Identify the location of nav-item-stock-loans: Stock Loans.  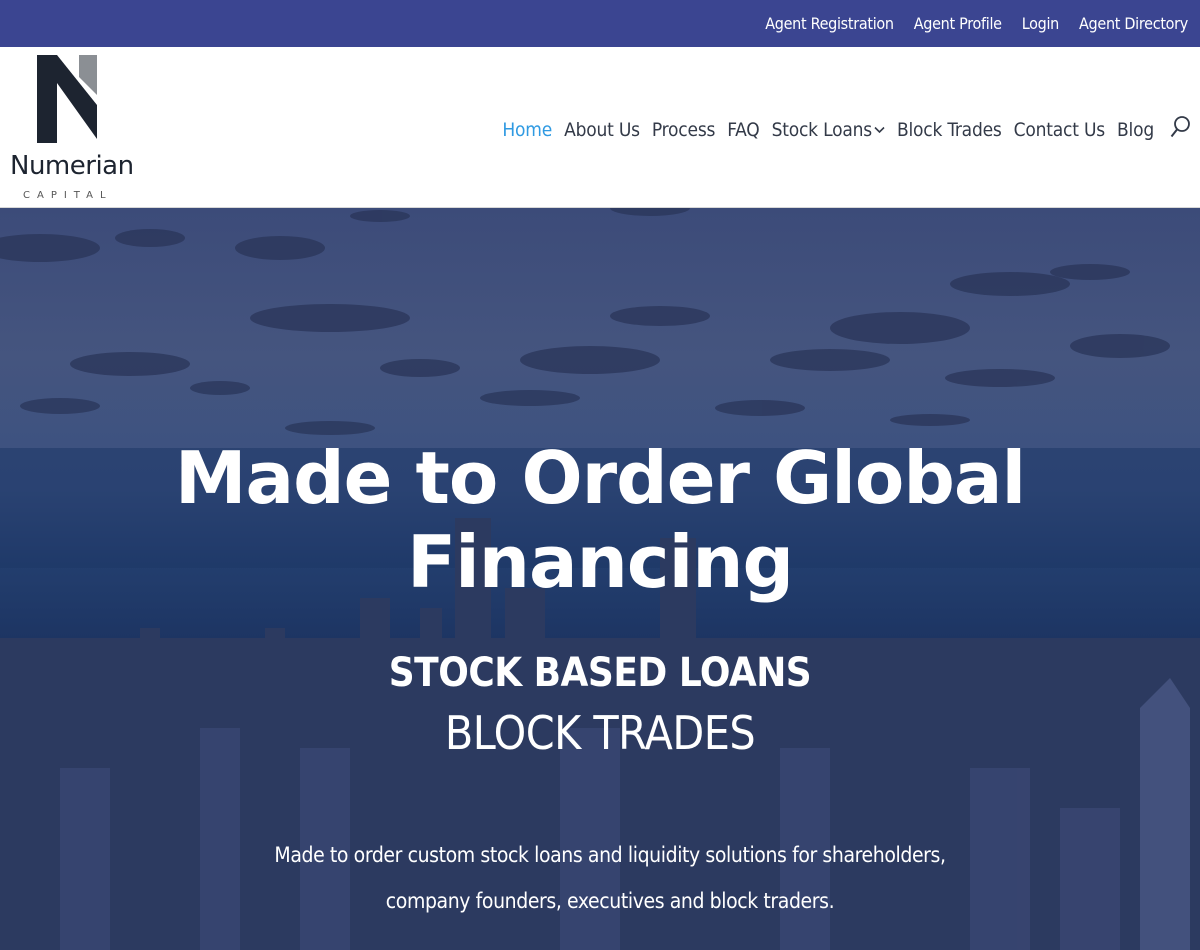
(828, 130).